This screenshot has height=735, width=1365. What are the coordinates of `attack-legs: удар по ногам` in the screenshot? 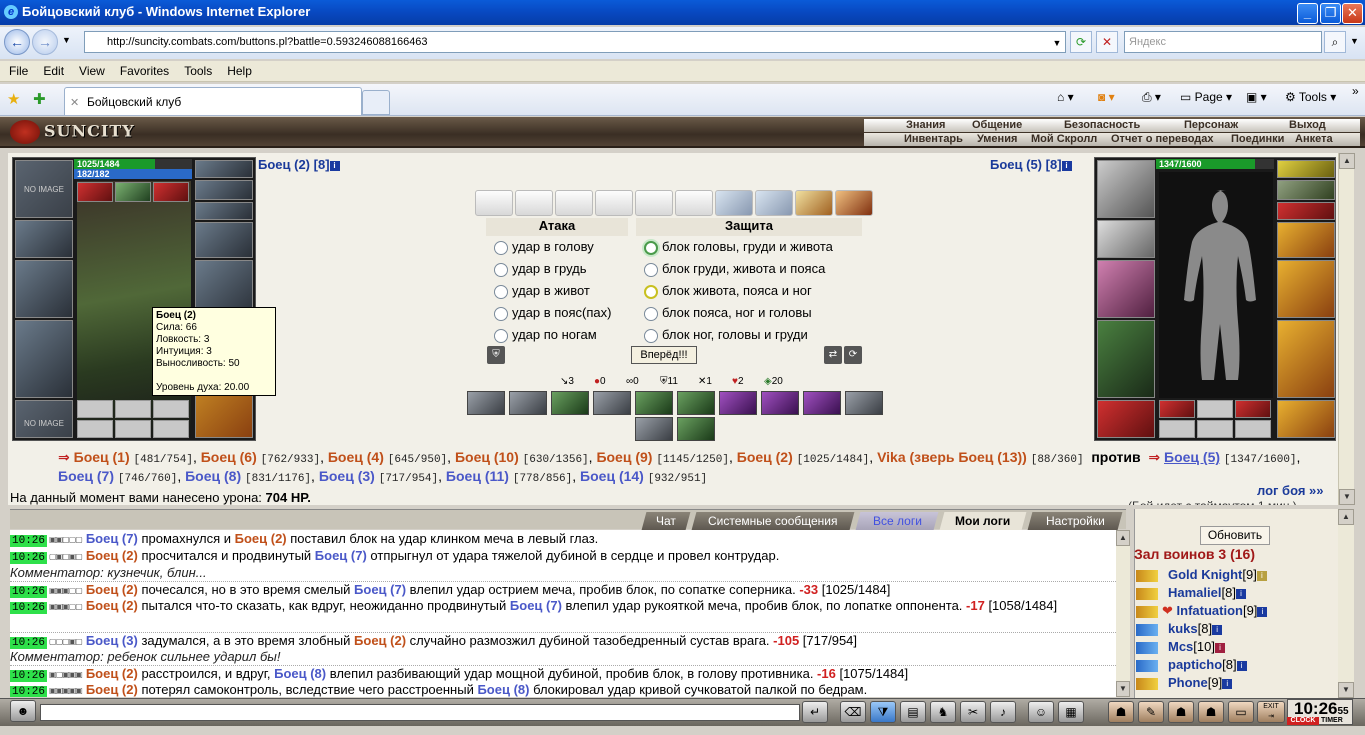 It's located at (541, 335).